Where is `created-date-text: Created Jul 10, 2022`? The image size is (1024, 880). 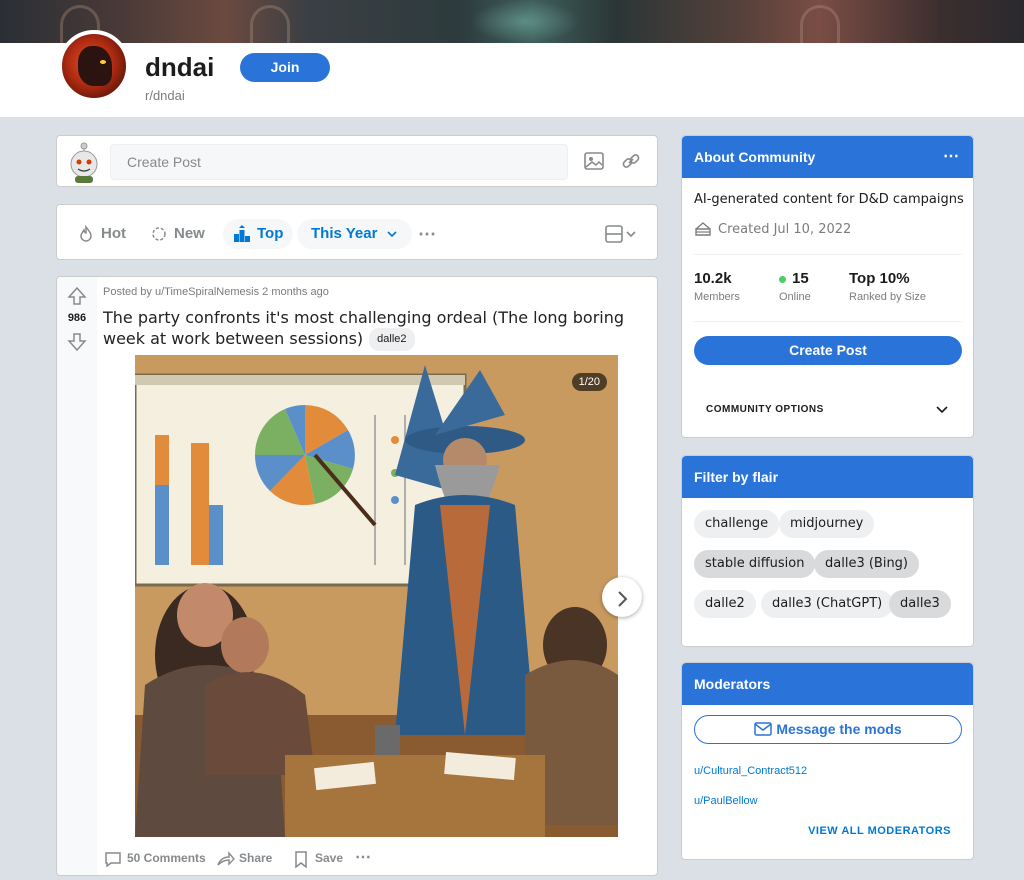
created-date-text: Created Jul 10, 2022 is located at coordinates (785, 229).